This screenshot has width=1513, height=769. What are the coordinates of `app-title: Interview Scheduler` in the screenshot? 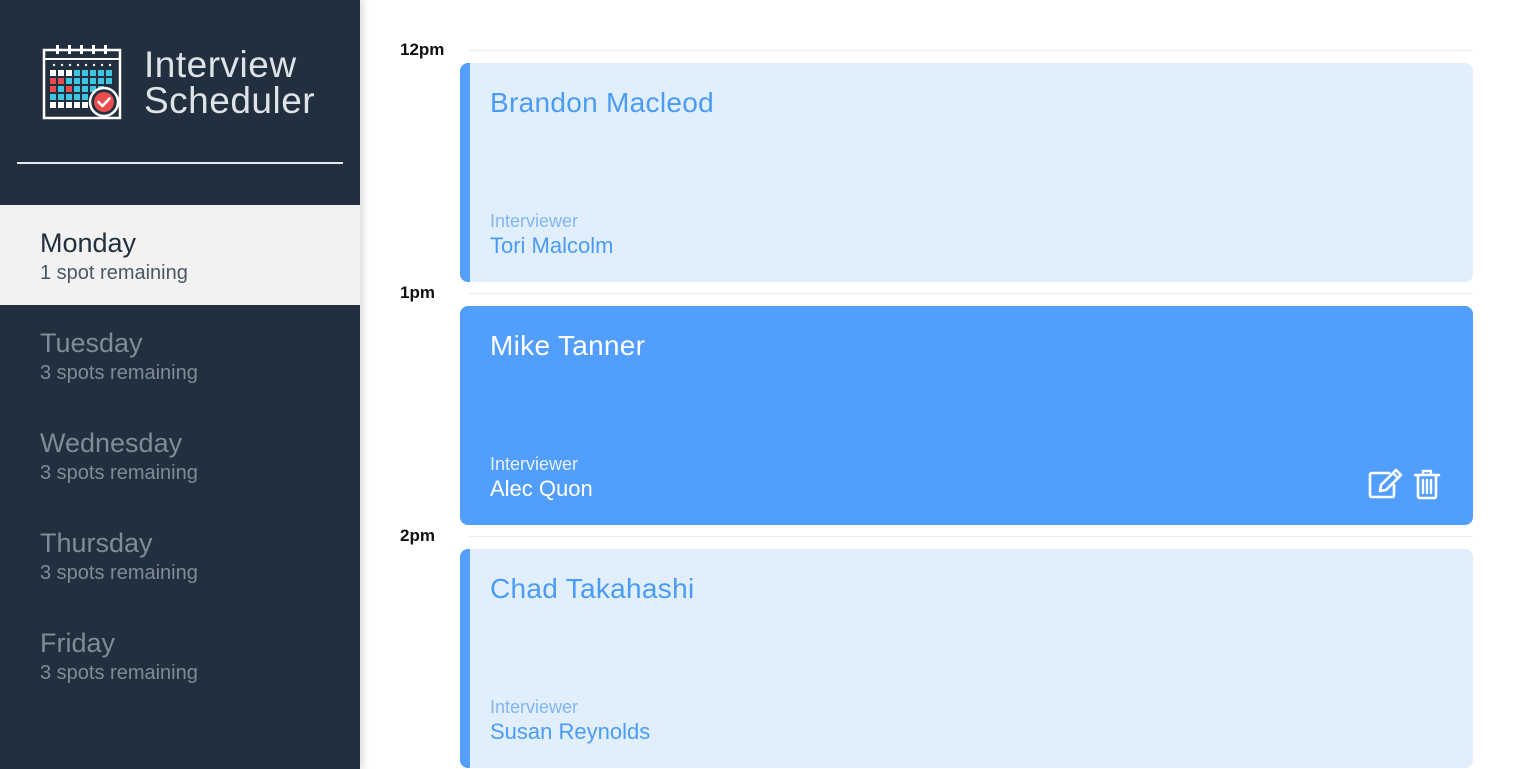 It's located at (230, 82).